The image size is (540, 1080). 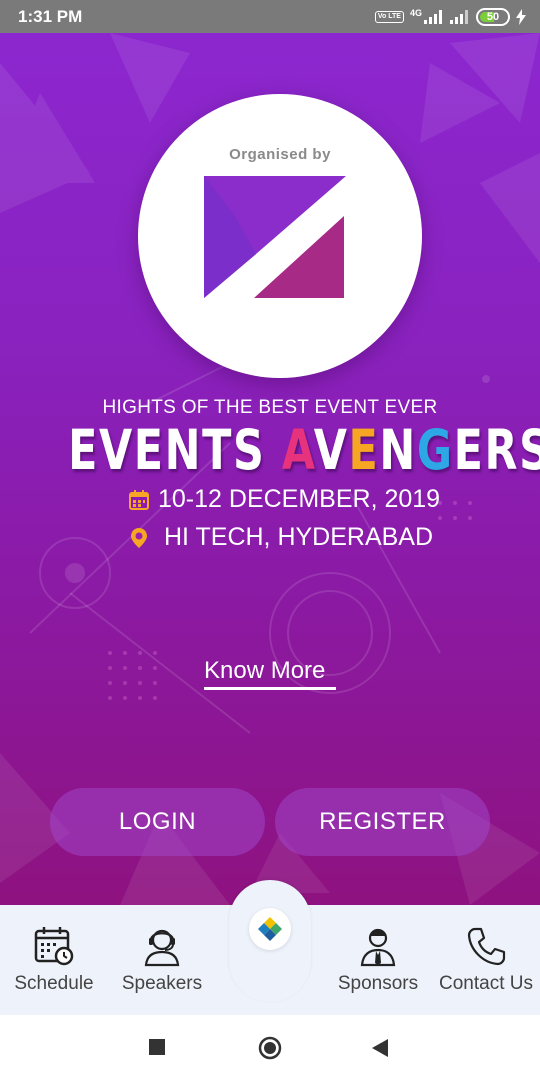 I want to click on nav-speakers: Speakers, so click(x=162, y=960).